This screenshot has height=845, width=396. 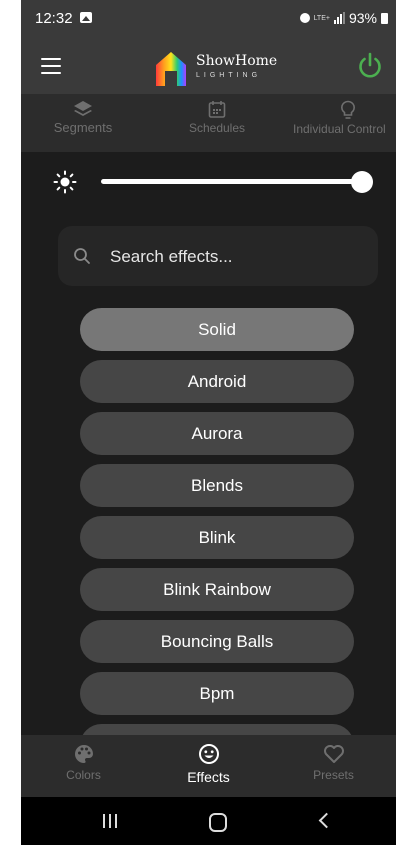 I want to click on tab-segments: Segments, so click(x=83, y=123).